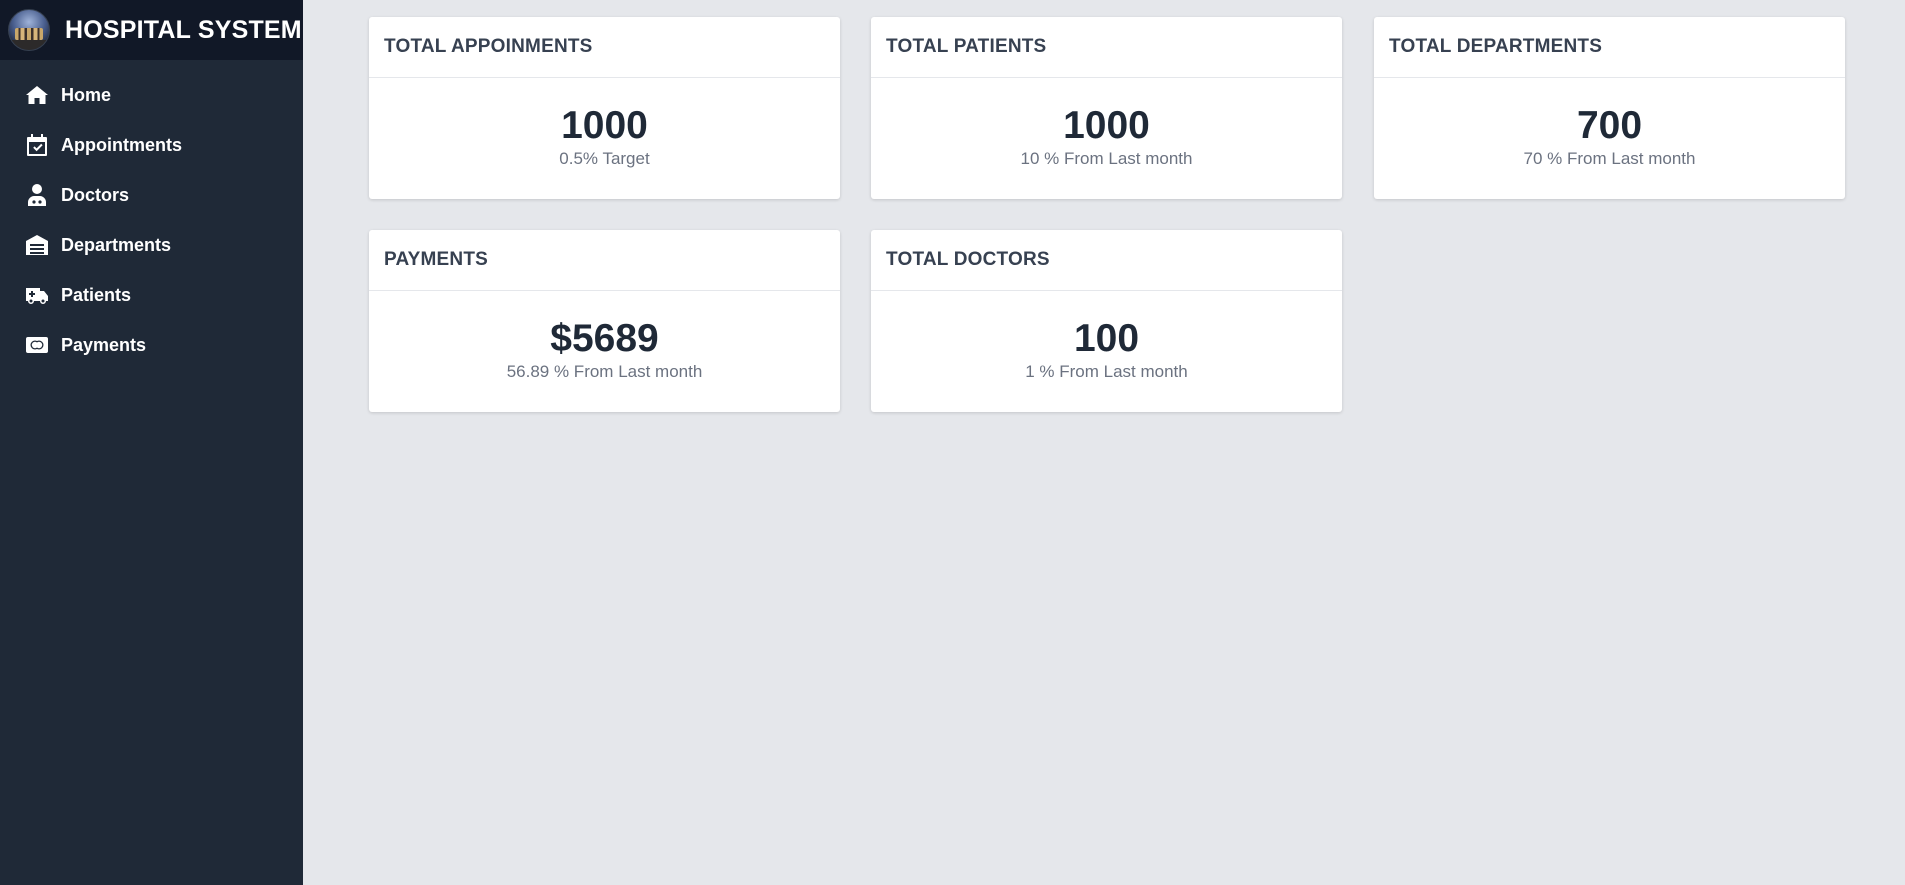  I want to click on calendar-check-icon, so click(37, 145).